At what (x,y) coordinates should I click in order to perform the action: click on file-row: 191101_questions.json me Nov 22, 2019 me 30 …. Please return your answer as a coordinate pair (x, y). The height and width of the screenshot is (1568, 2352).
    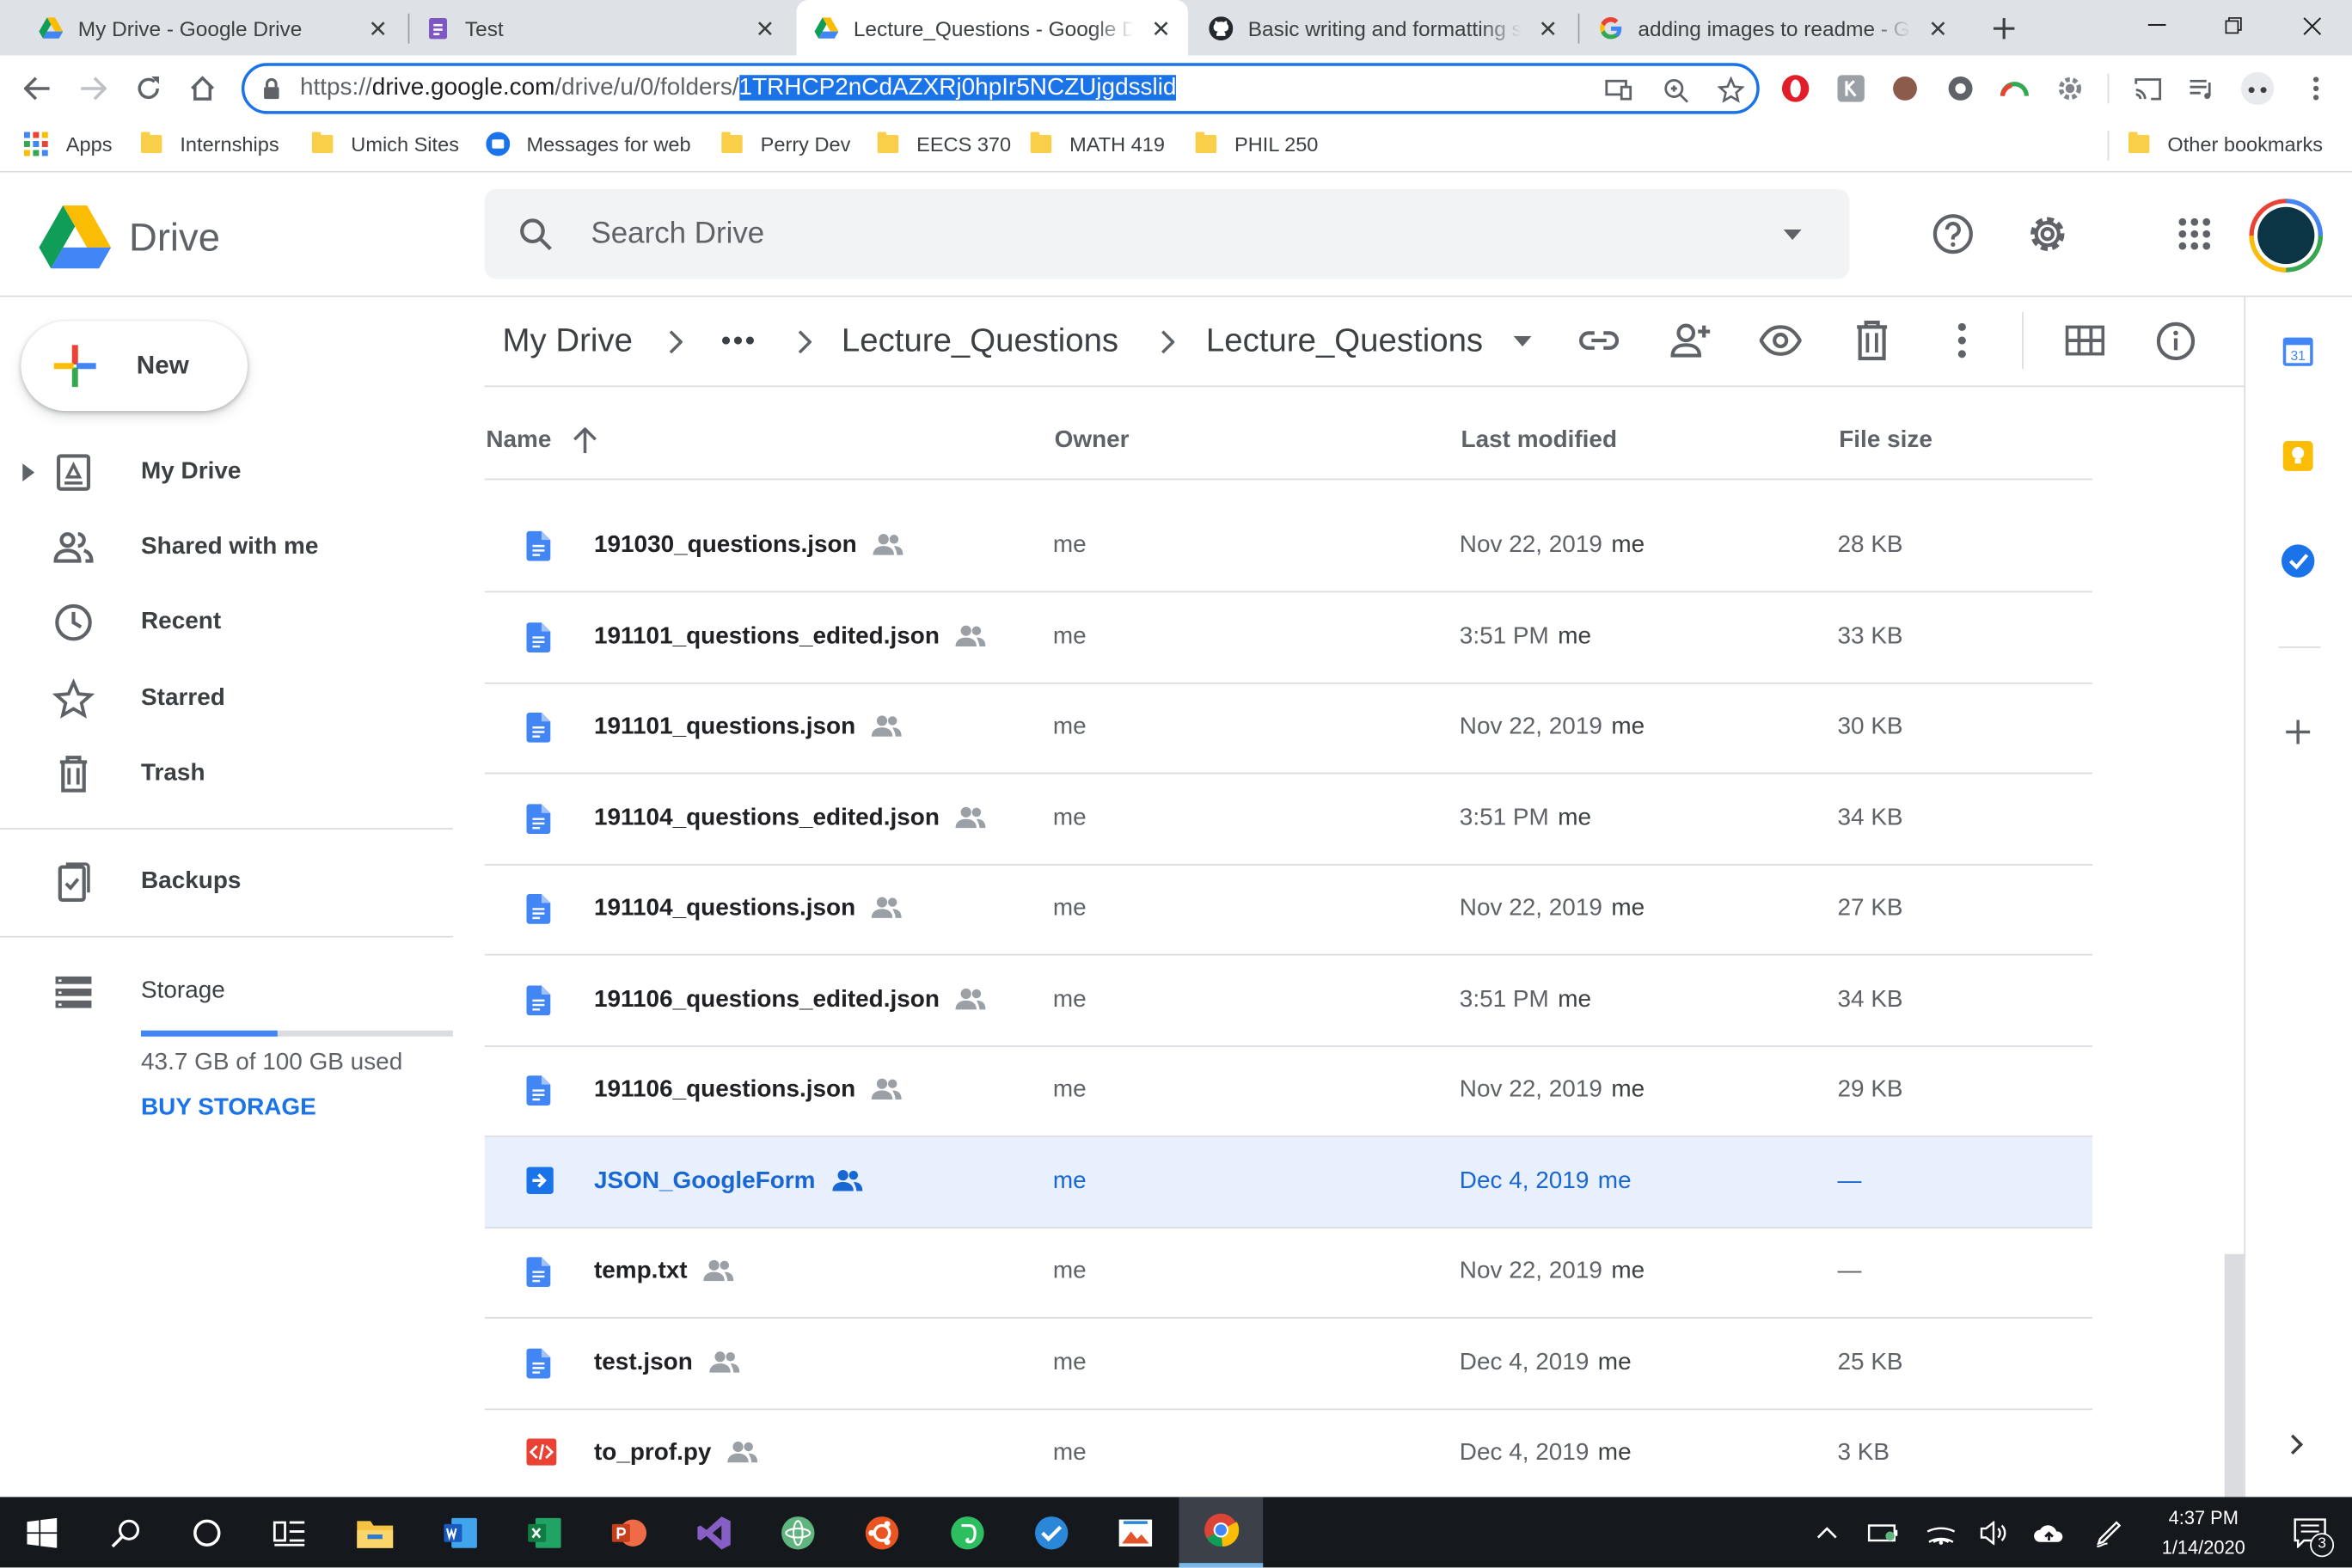
    Looking at the image, I should click on (1288, 729).